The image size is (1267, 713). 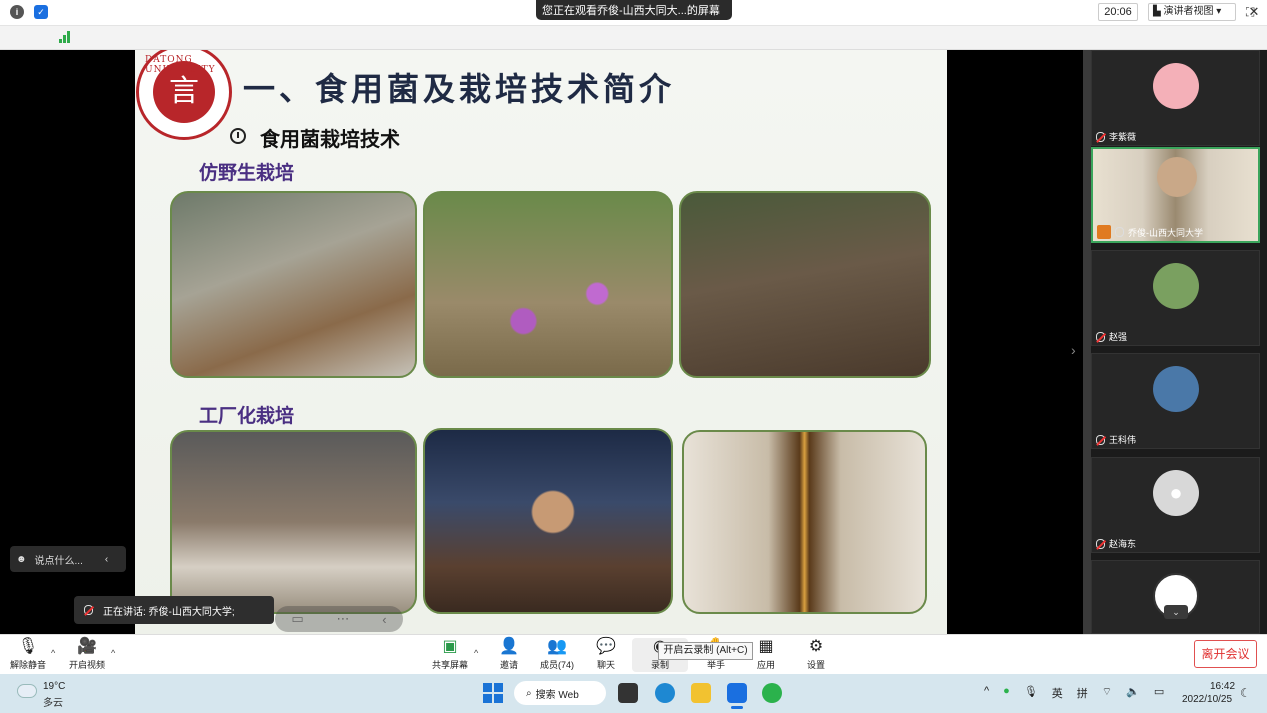 What do you see at coordinates (169, 612) in the screenshot?
I see `speaking-label: 正在讲话: 乔俊-山西大同大学;` at bounding box center [169, 612].